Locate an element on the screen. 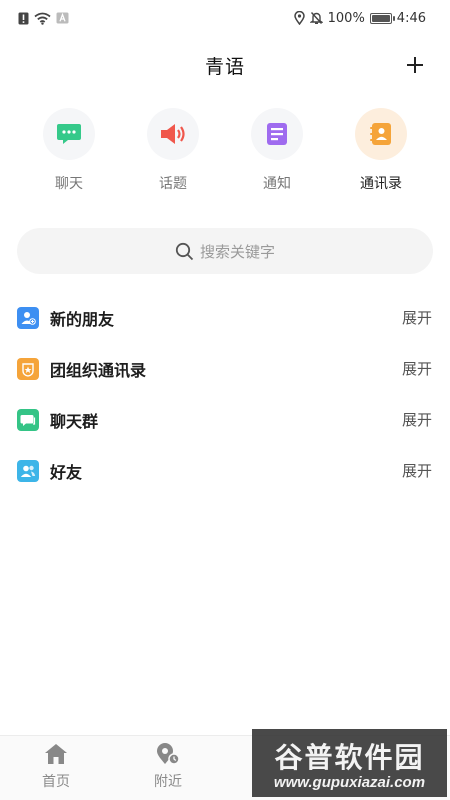 The image size is (450, 800). home-icon is located at coordinates (56, 754).